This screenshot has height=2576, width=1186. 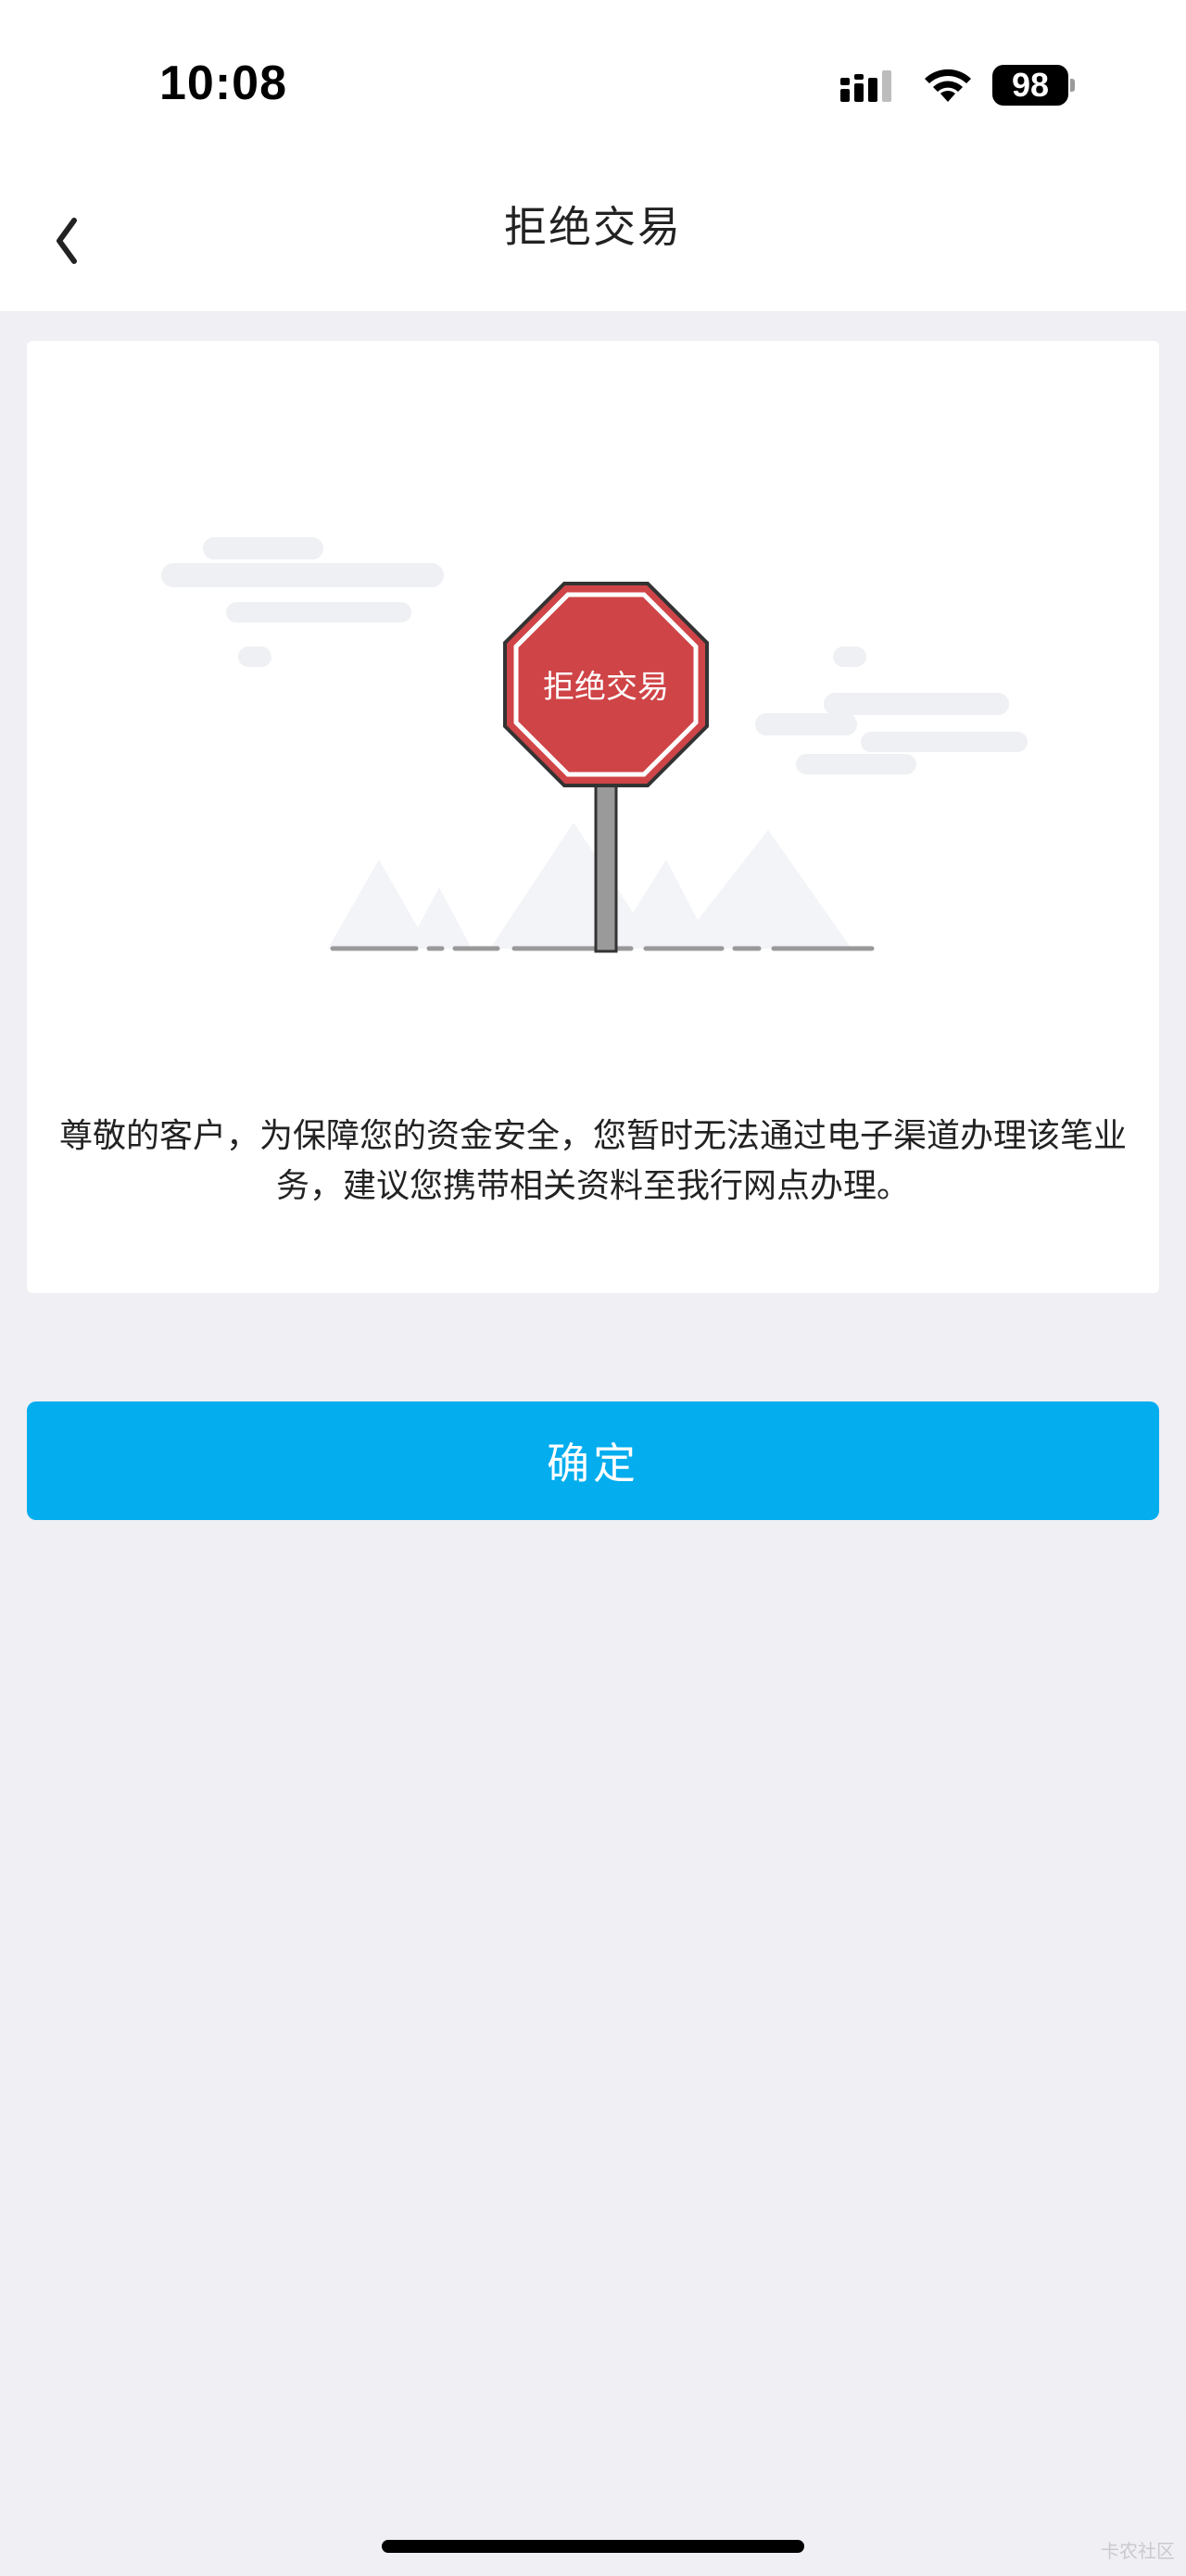 What do you see at coordinates (223, 83) in the screenshot?
I see `status-time: 10:08` at bounding box center [223, 83].